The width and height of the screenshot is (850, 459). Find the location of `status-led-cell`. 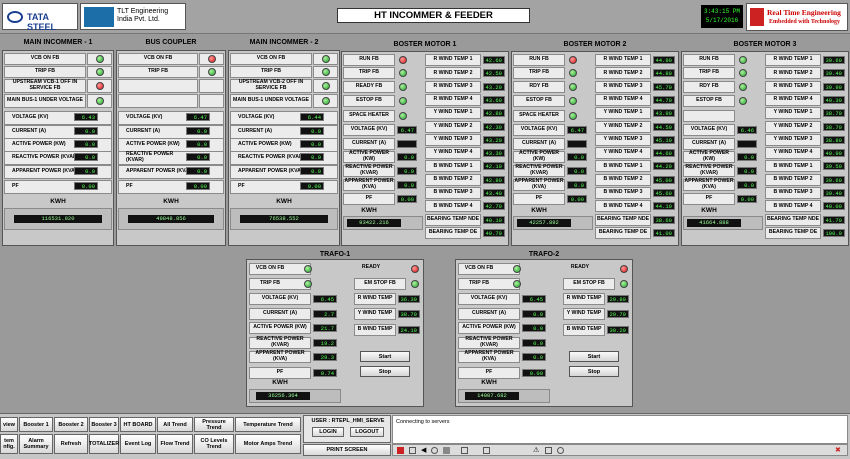

status-led-cell is located at coordinates (211, 86).